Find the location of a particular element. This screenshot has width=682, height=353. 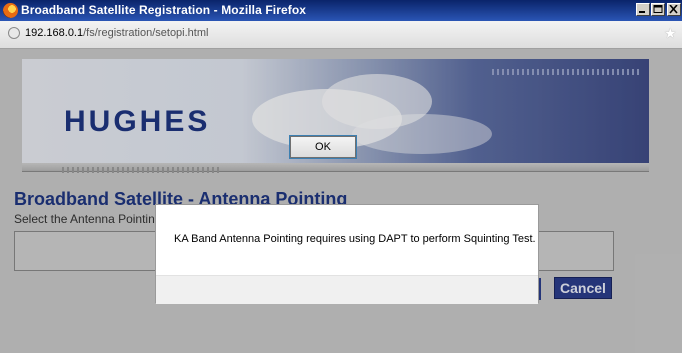

url-host: 192.168.0.1 is located at coordinates (54, 33).